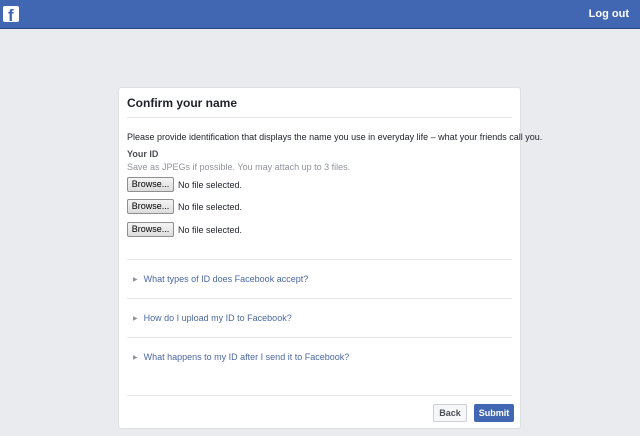 The height and width of the screenshot is (436, 640). Describe the element at coordinates (450, 413) in the screenshot. I see `back-button: Back` at that location.